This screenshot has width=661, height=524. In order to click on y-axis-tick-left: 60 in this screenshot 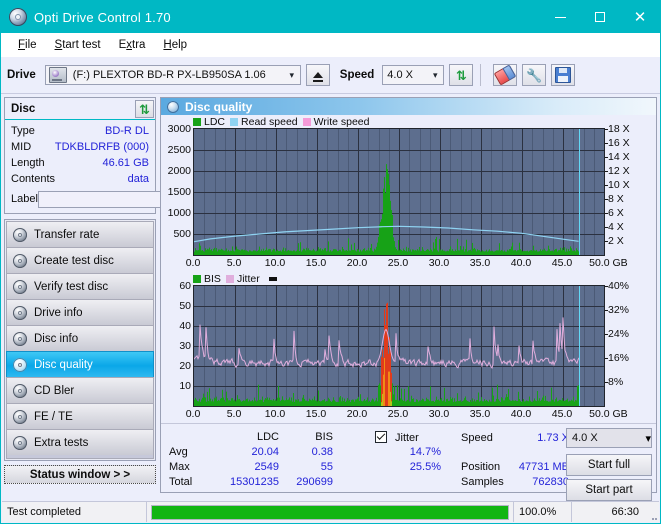, I will do `click(185, 286)`.